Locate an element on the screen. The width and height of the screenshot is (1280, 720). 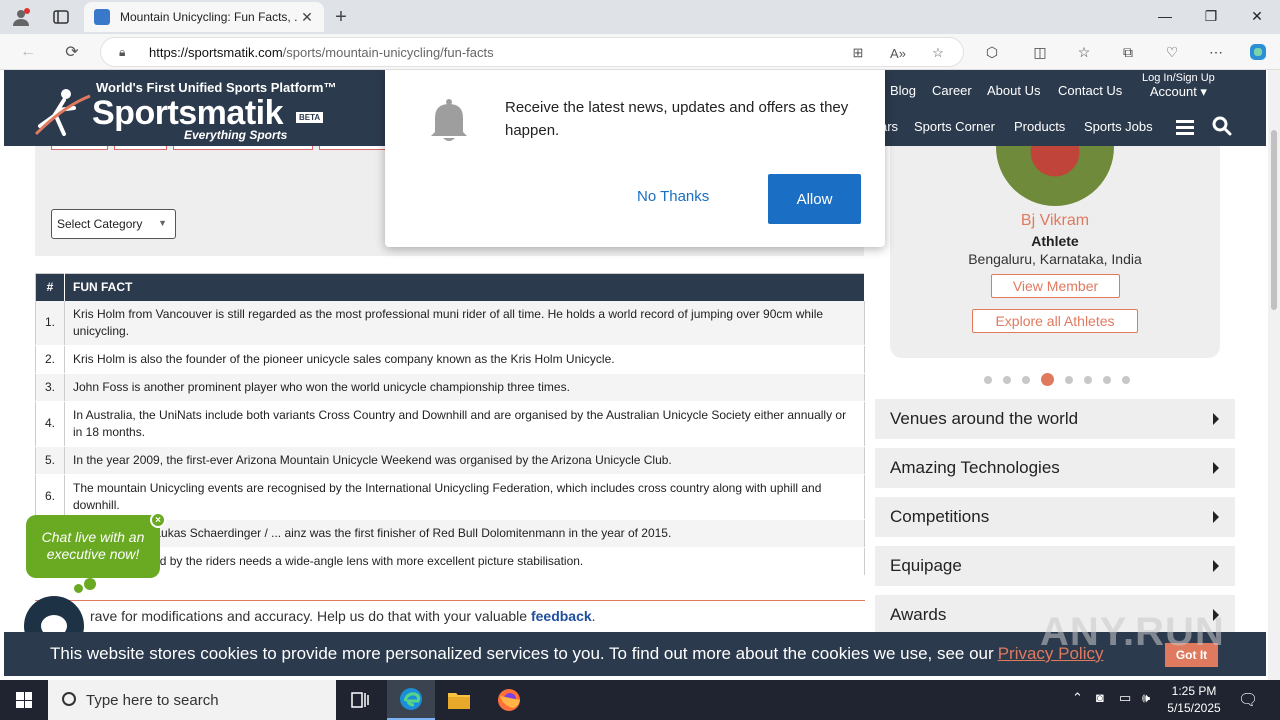
row-number: 5. is located at coordinates (50, 460).